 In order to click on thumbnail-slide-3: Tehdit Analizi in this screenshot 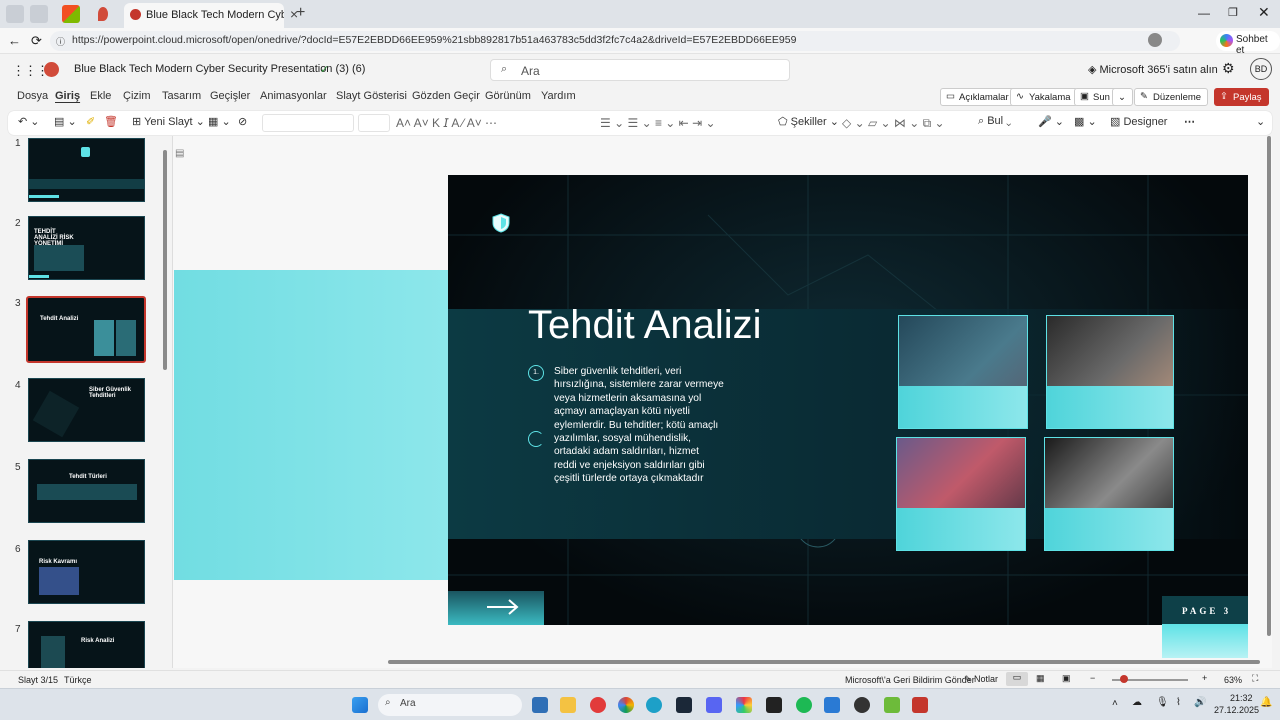, I will do `click(86, 329)`.